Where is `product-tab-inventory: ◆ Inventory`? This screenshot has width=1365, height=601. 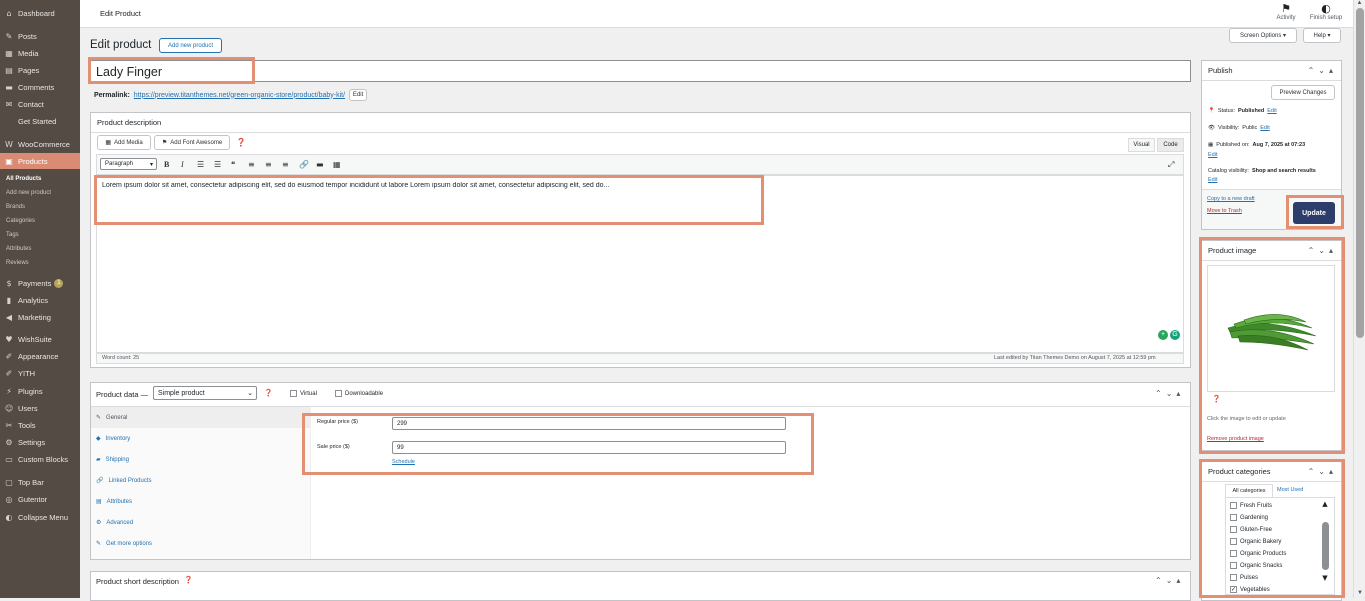 product-tab-inventory: ◆ Inventory is located at coordinates (113, 438).